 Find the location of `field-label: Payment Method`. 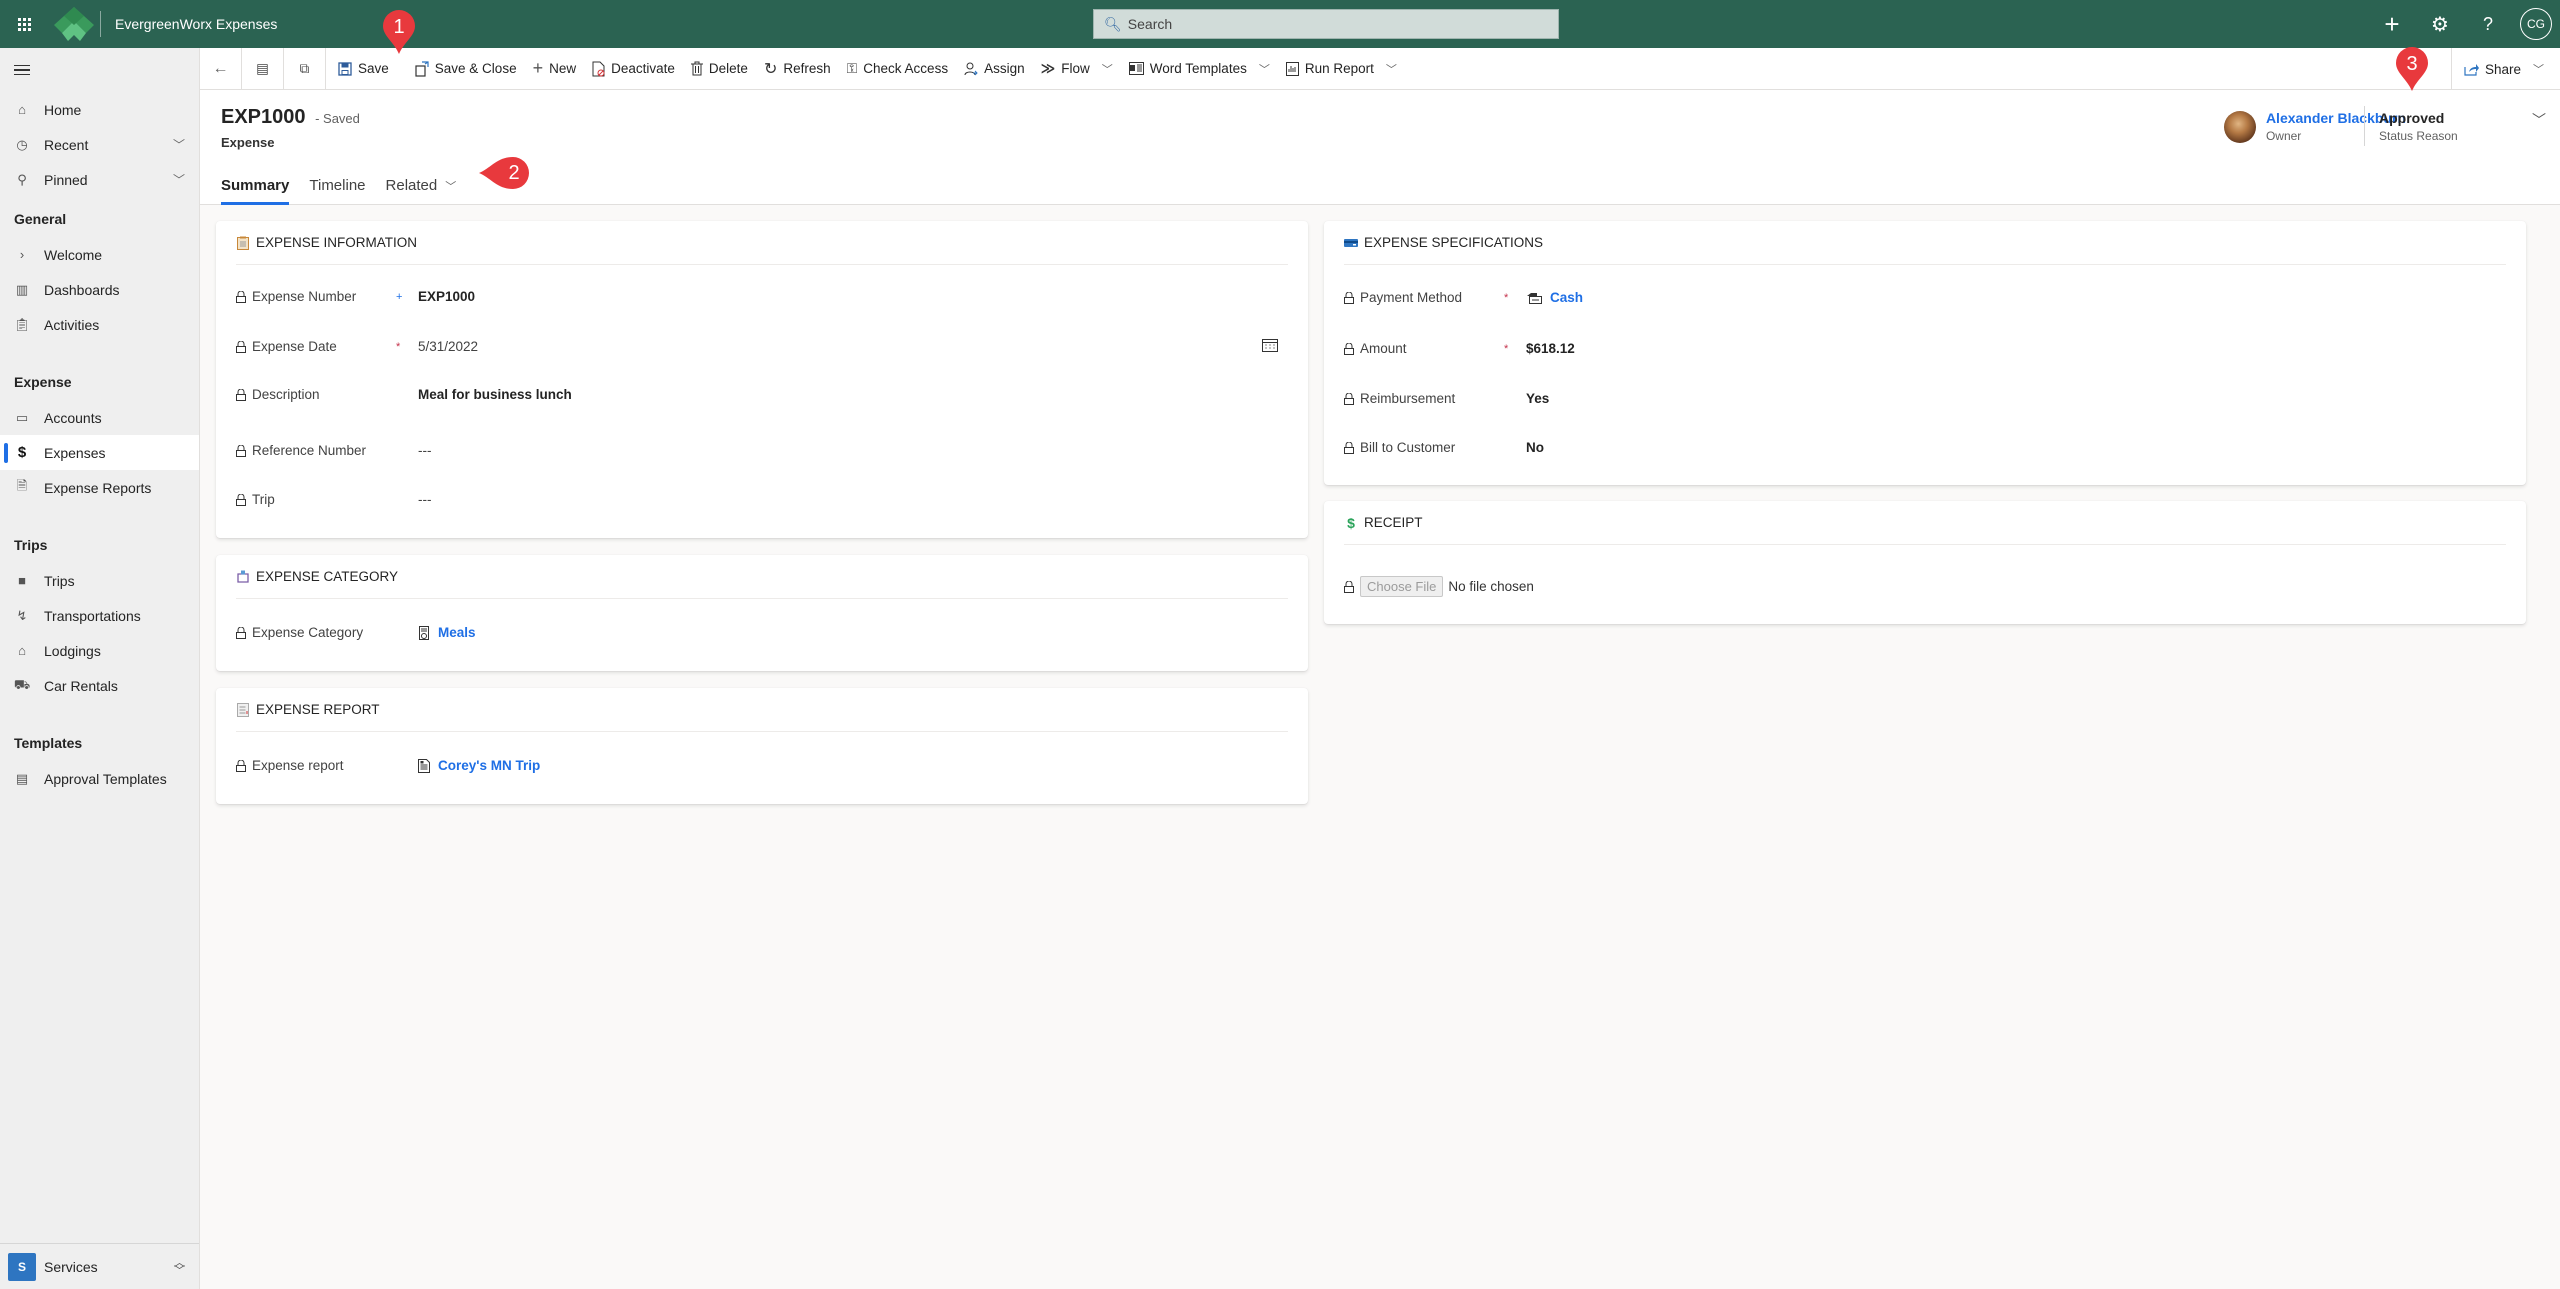

field-label: Payment Method is located at coordinates (1411, 297).